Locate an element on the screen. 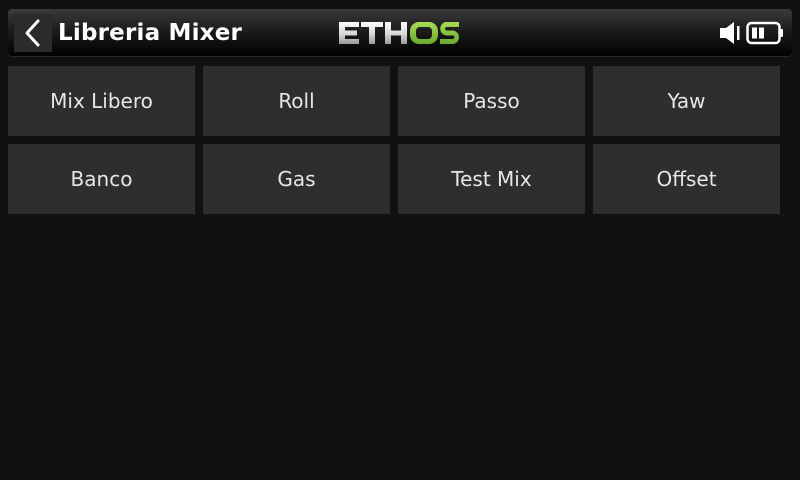 This screenshot has height=480, width=800. status-area is located at coordinates (751, 33).